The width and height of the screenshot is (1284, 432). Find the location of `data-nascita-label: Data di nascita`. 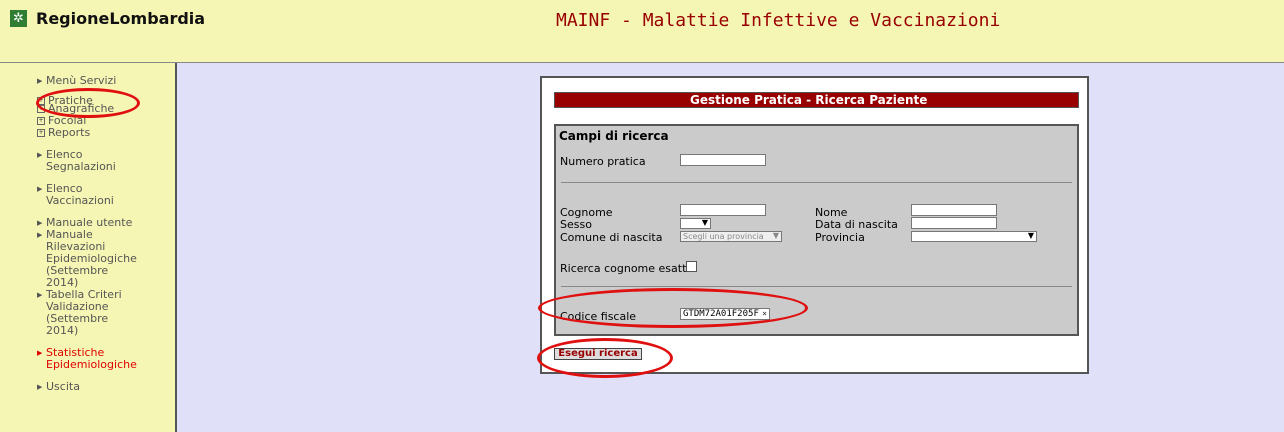

data-nascita-label: Data di nascita is located at coordinates (856, 224).